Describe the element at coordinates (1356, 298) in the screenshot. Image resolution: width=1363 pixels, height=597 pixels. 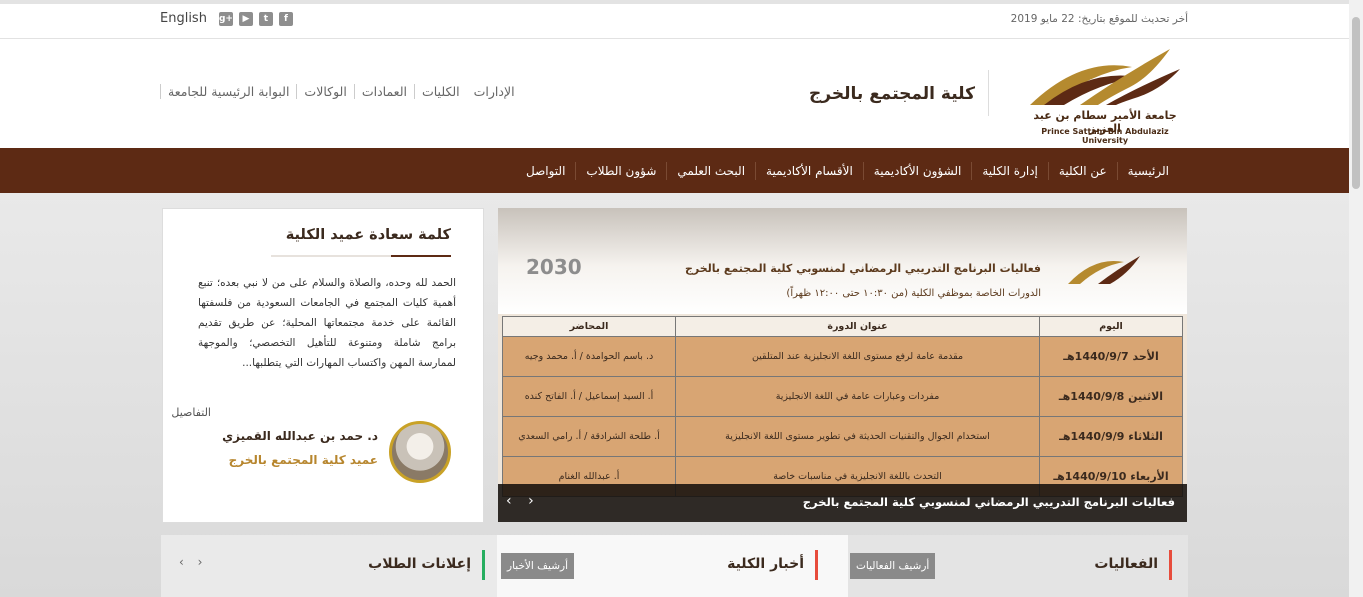
I see `page-scrollbar` at that location.